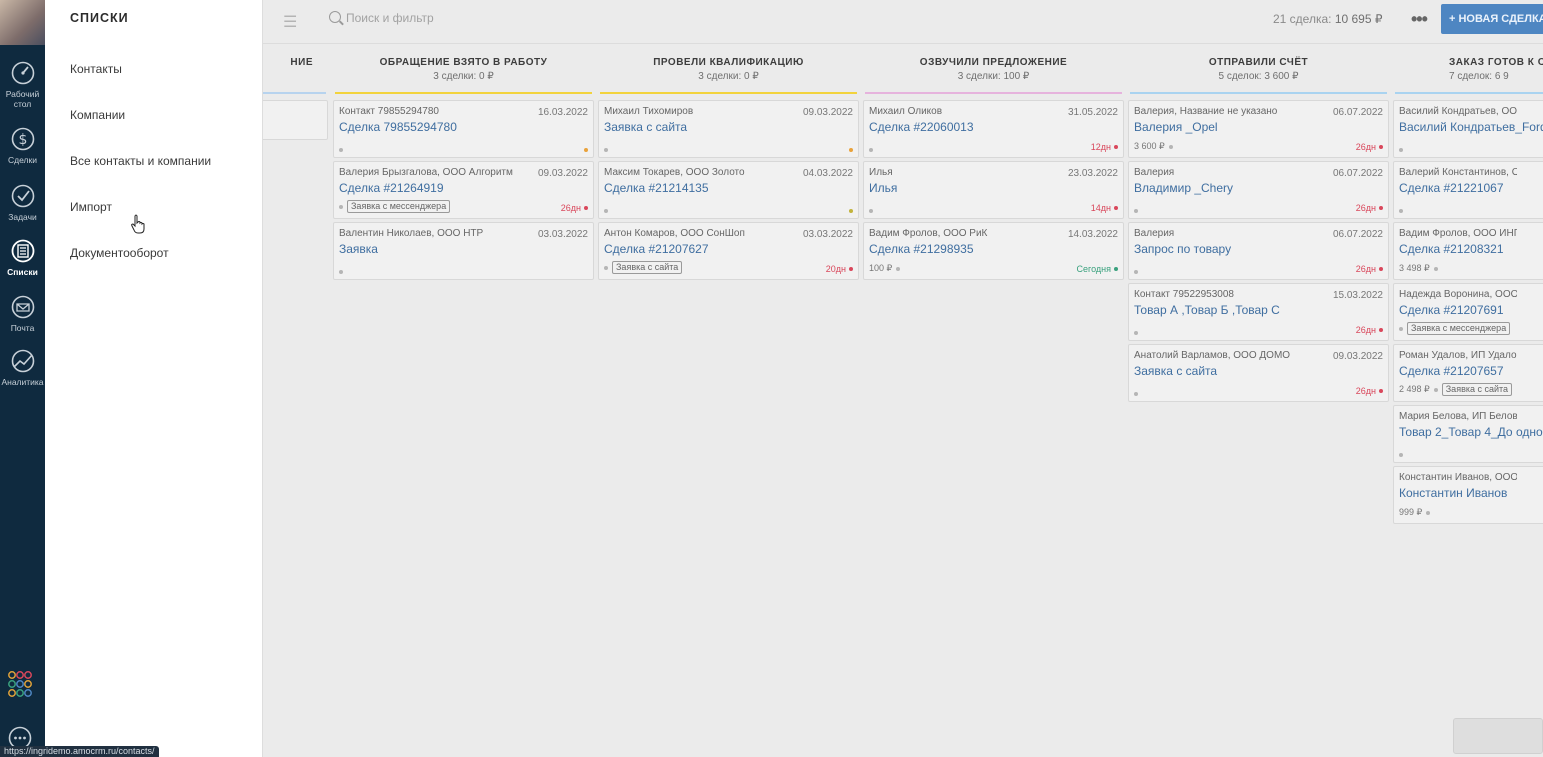 This screenshot has height=757, width=1543. I want to click on deal-card: Михаил Тихомиров 09.03.2022 Заявка с сайта, so click(728, 129).